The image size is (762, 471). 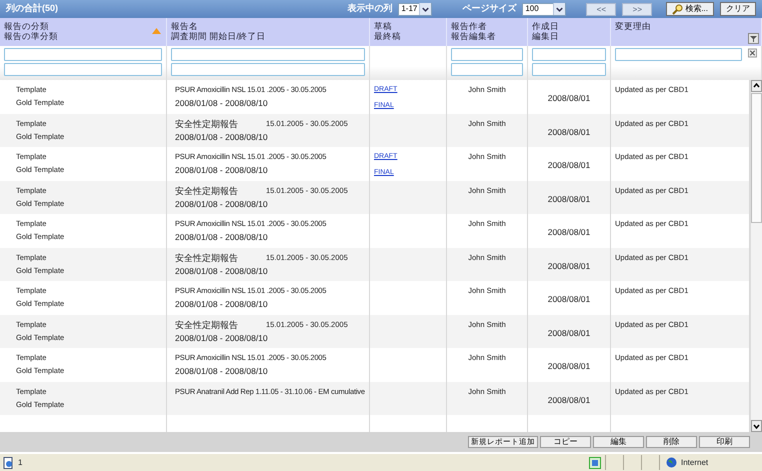 What do you see at coordinates (544, 9) in the screenshot?
I see `page-size-dropdown: 100` at bounding box center [544, 9].